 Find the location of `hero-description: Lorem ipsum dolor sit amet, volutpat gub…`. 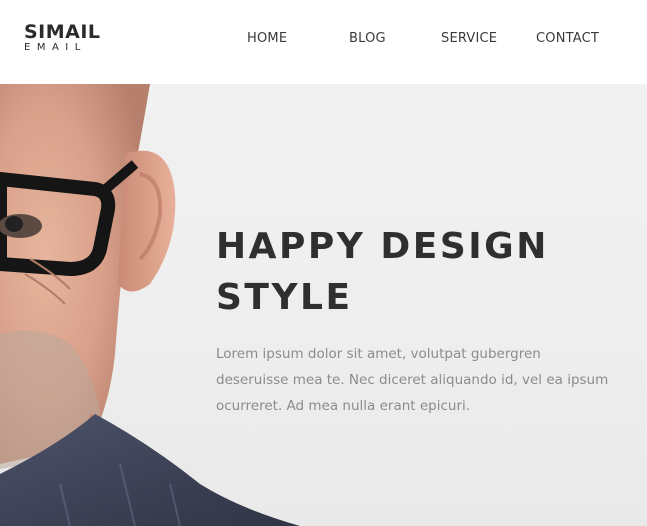

hero-description: Lorem ipsum dolor sit amet, volutpat gub… is located at coordinates (412, 380).